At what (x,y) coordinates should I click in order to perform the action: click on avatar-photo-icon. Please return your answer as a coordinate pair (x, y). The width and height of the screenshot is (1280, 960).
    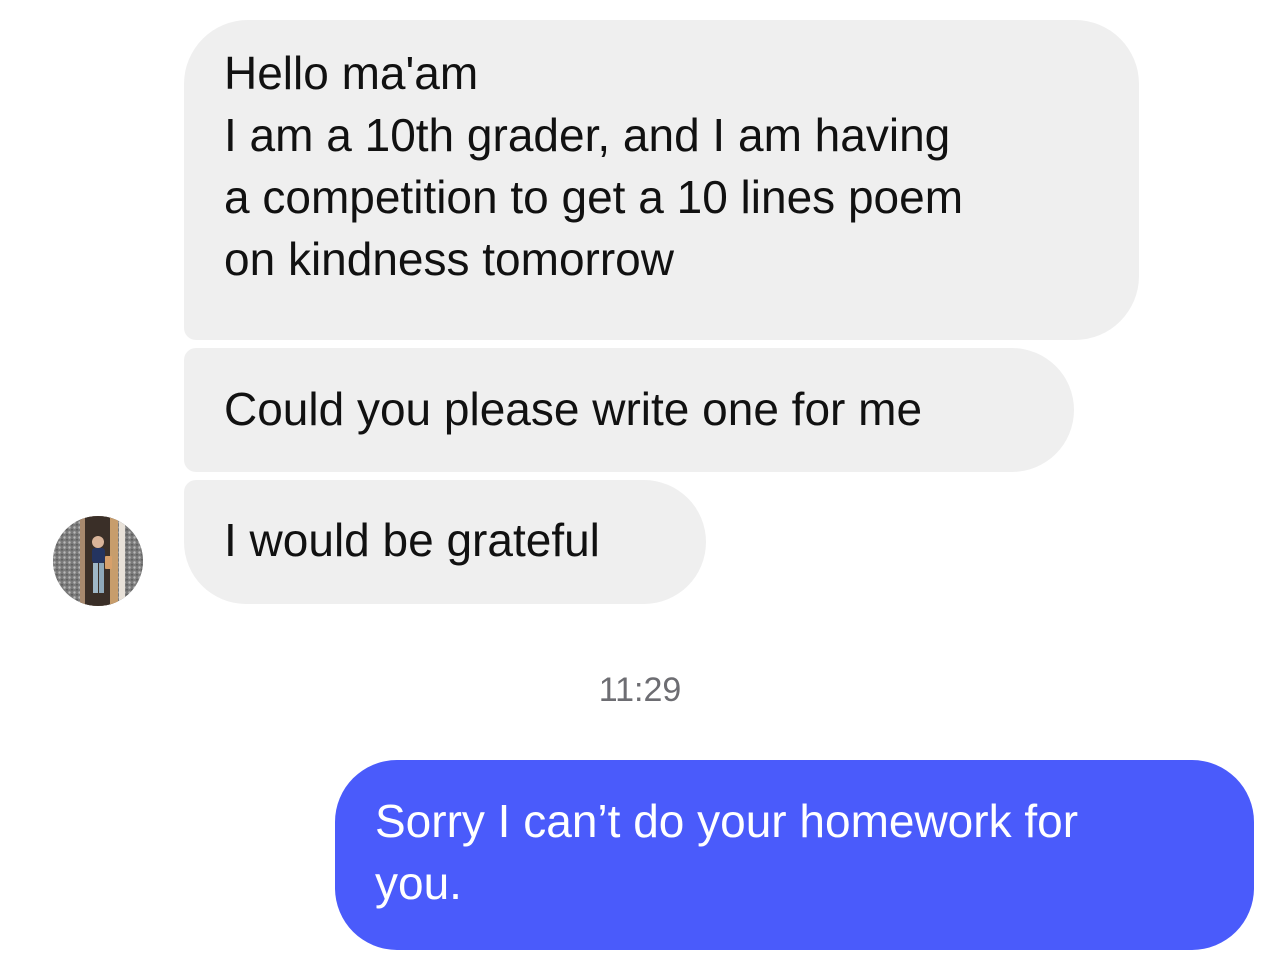
    Looking at the image, I should click on (98, 561).